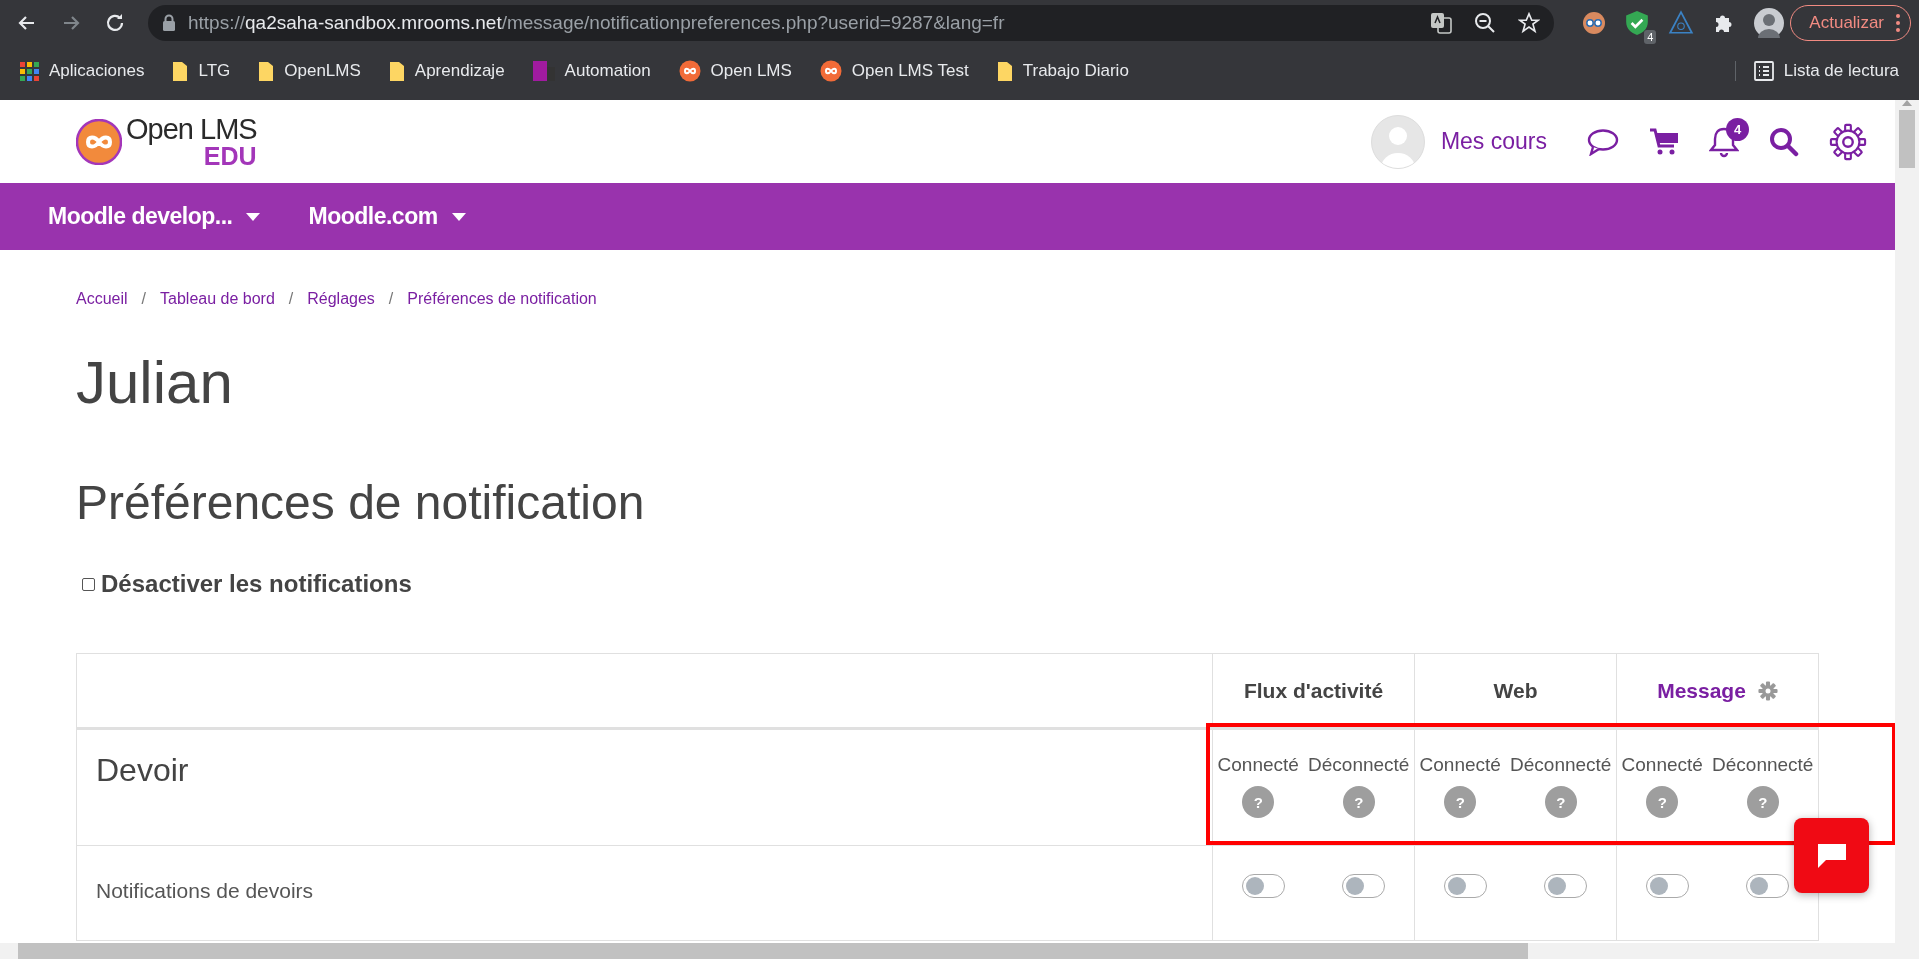  What do you see at coordinates (217, 299) in the screenshot?
I see `breadcrumb-link: Tableau de bord` at bounding box center [217, 299].